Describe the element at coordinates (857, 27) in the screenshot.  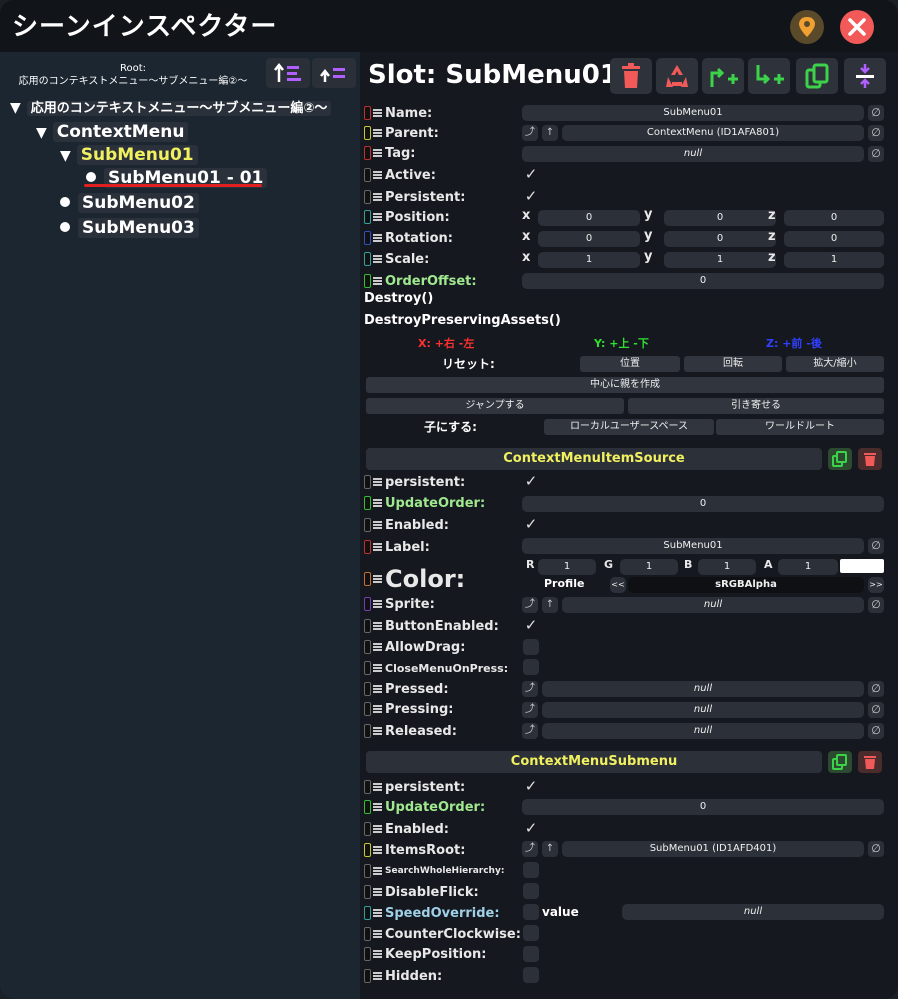
I see `close-button` at that location.